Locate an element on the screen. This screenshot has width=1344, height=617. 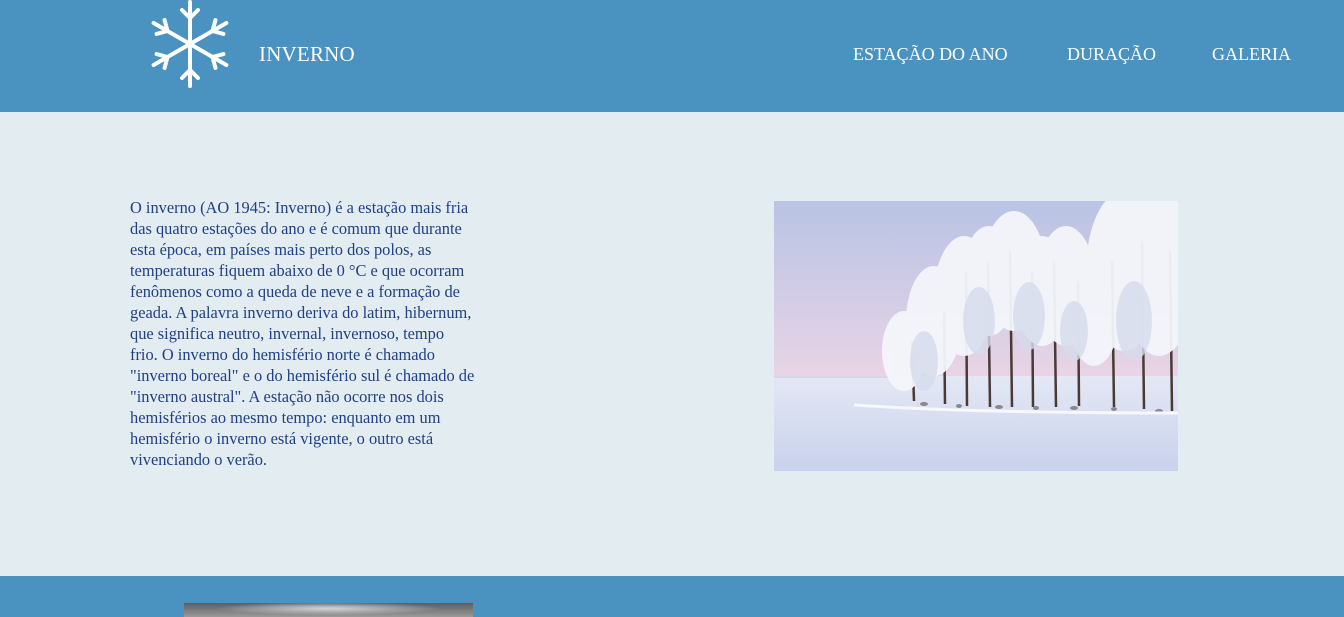
brand-title: INVERNO is located at coordinates (307, 54).